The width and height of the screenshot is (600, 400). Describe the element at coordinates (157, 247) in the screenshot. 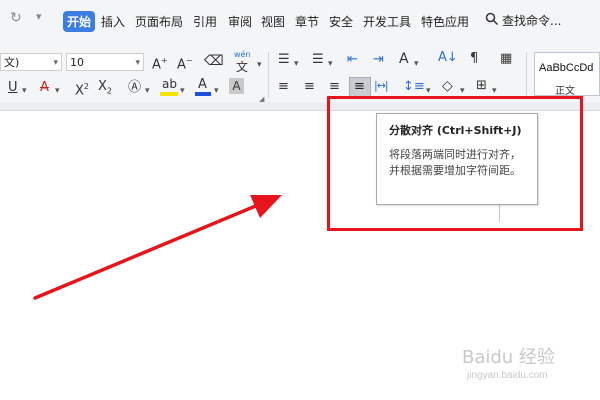

I see `annotation-arrow` at that location.